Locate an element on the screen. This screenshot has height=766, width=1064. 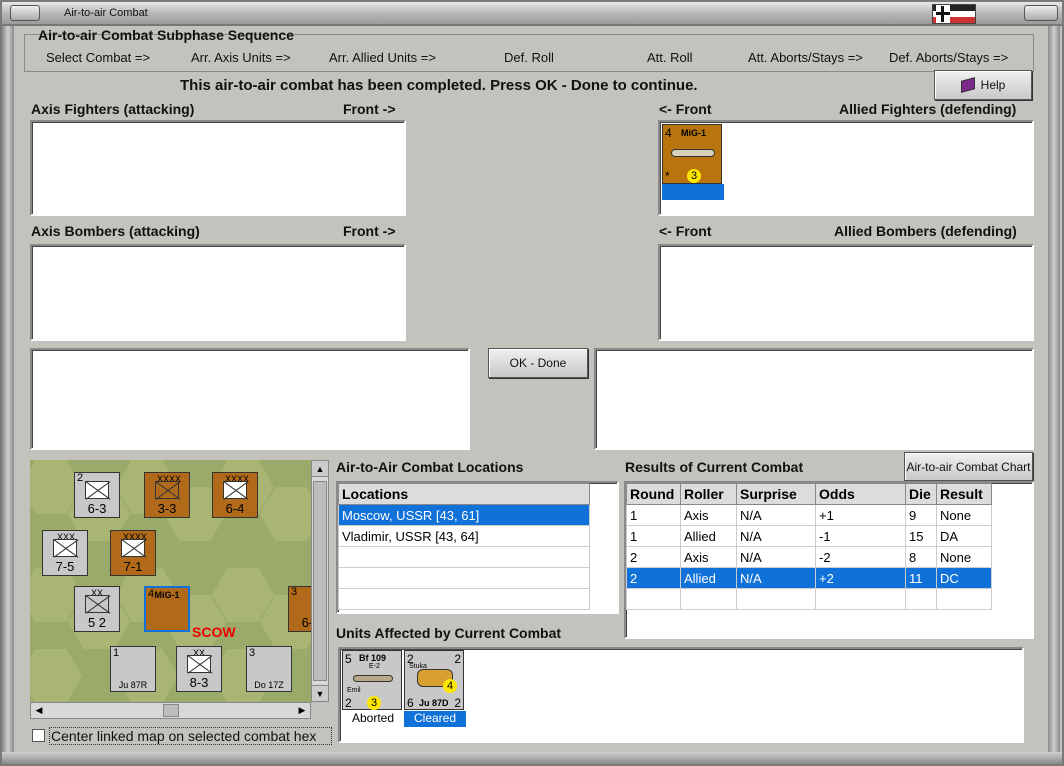
result-cell: DC is located at coordinates (964, 578).